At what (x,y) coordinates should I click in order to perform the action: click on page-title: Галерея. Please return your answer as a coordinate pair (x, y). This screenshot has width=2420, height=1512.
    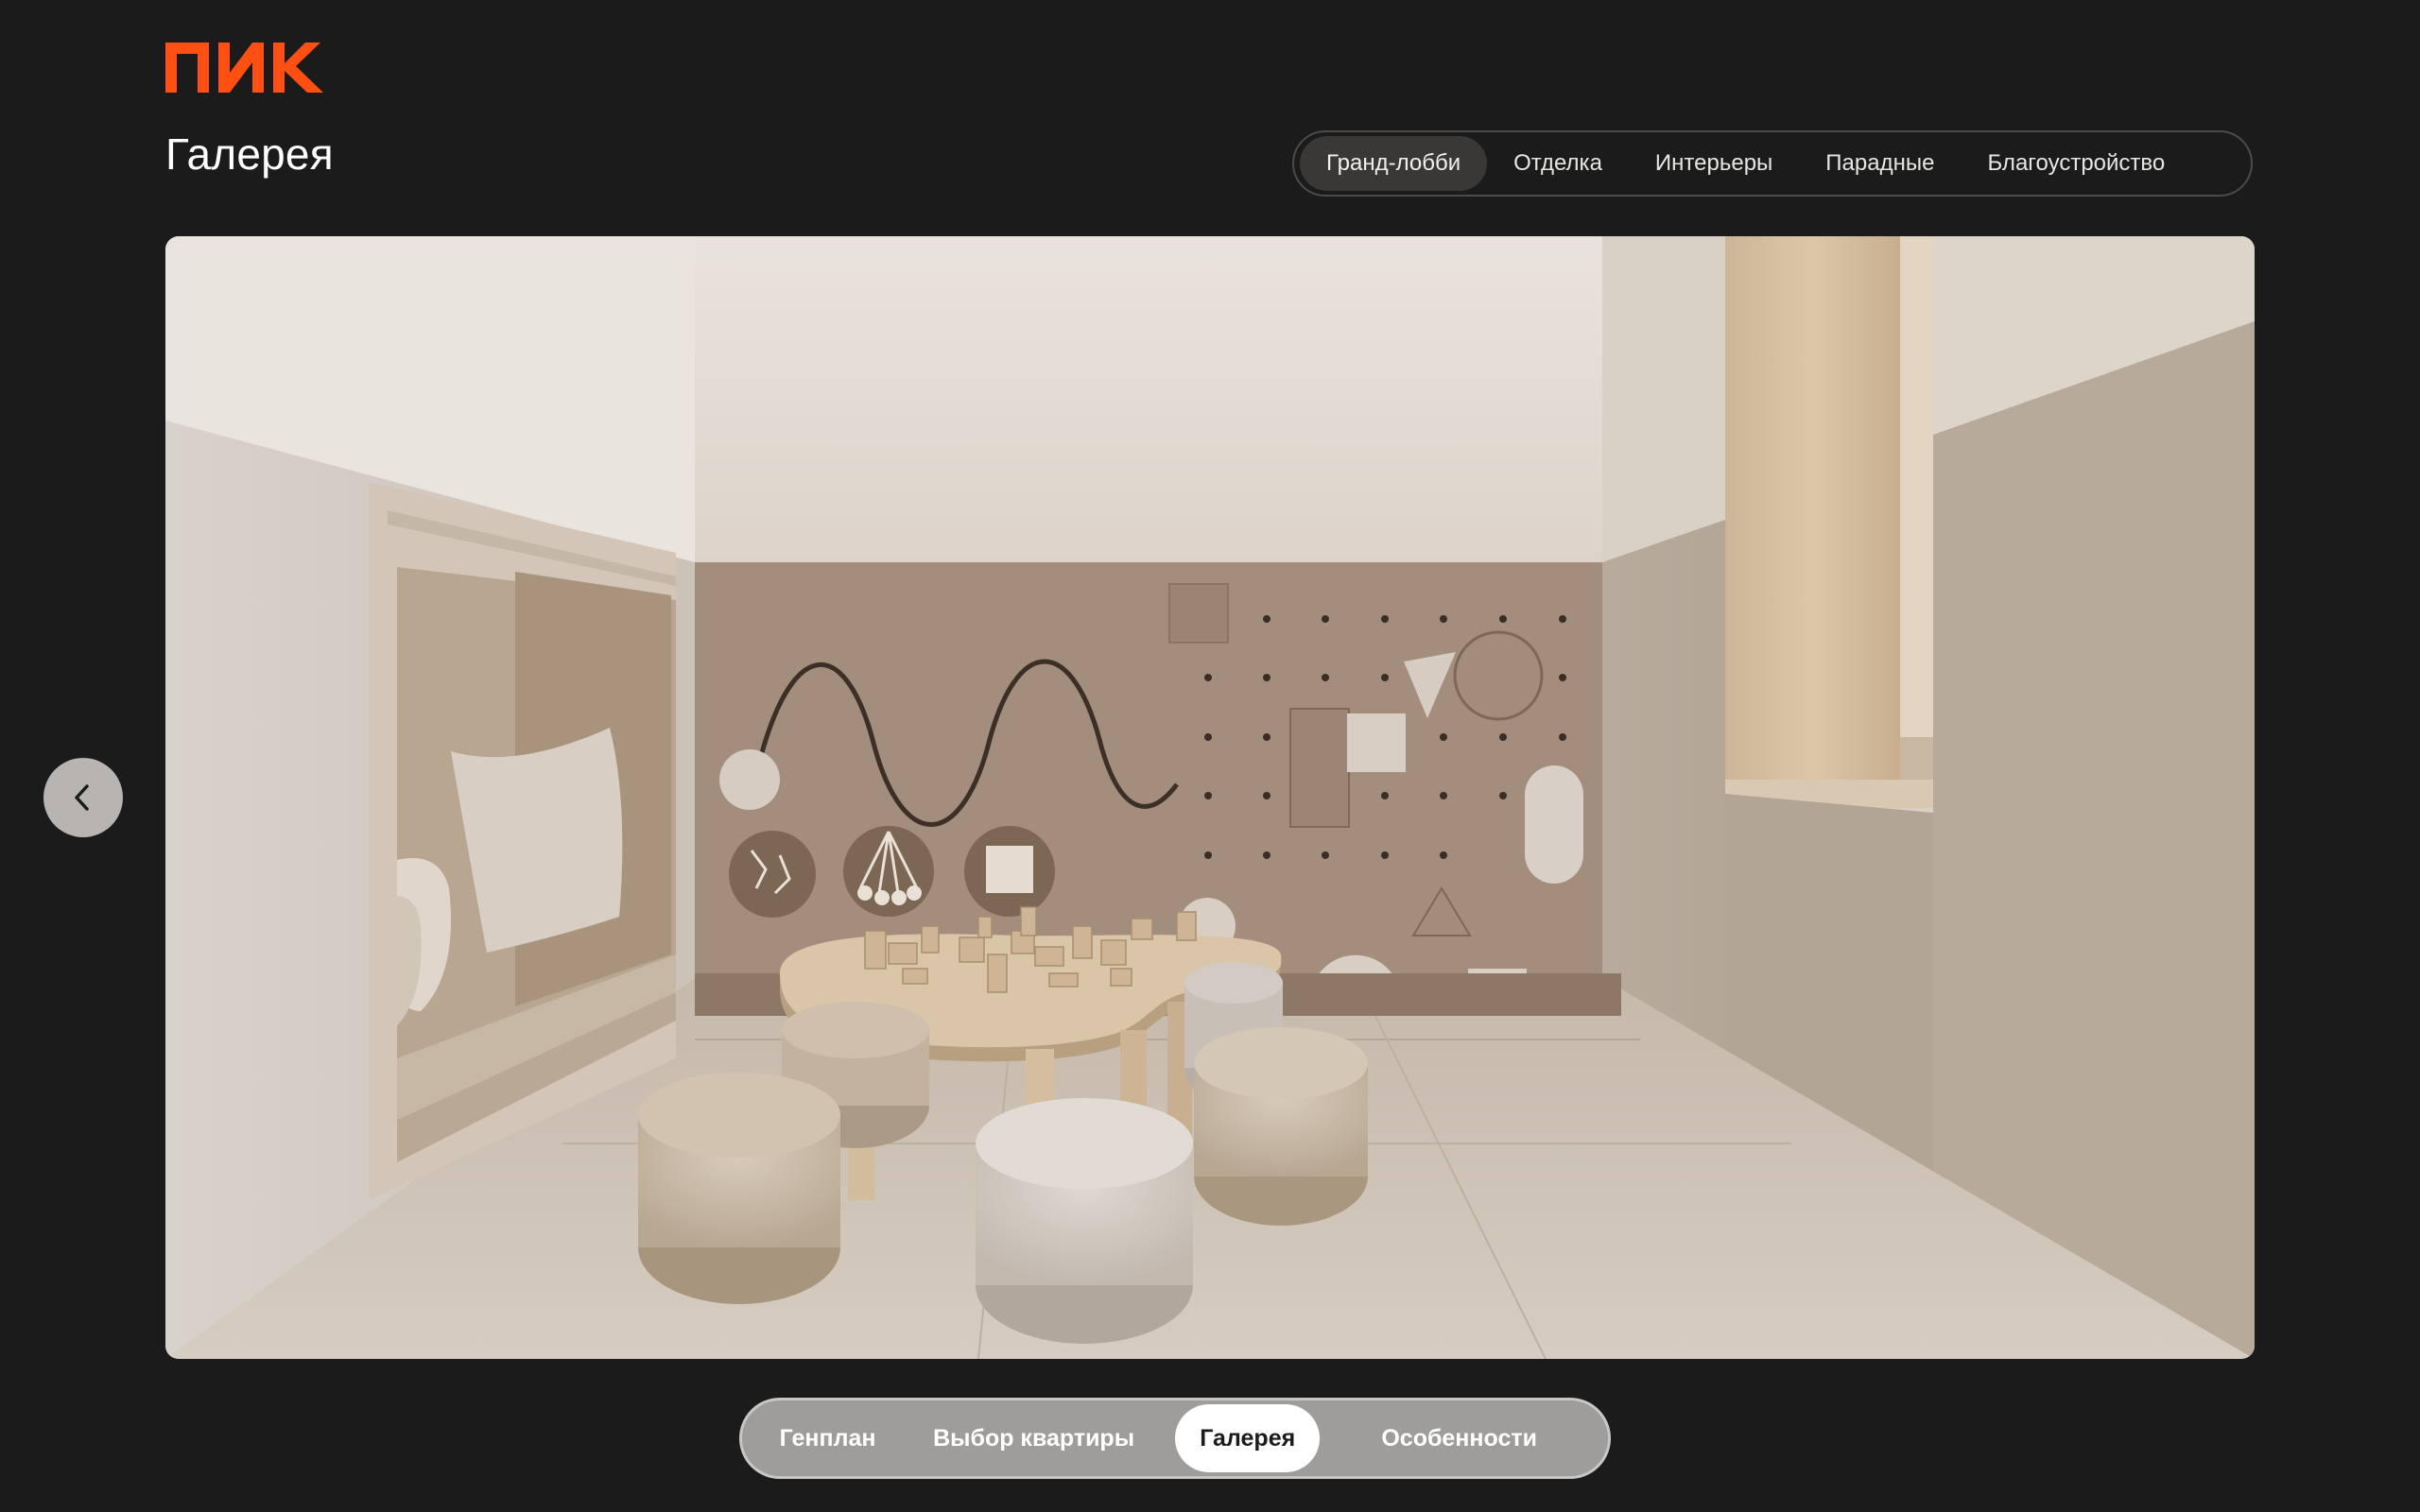
    Looking at the image, I should click on (249, 154).